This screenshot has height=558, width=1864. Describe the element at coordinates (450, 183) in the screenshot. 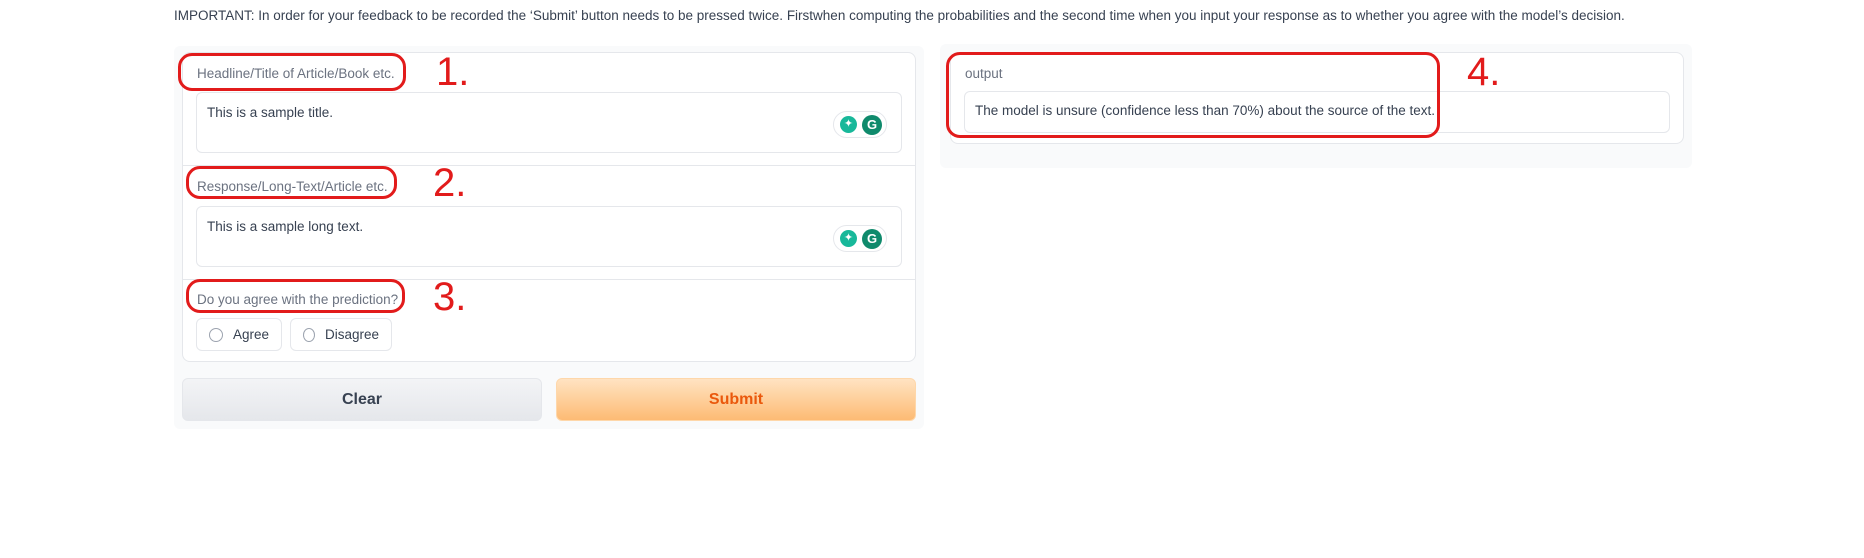

I see `annotation-number-2: 2.` at that location.